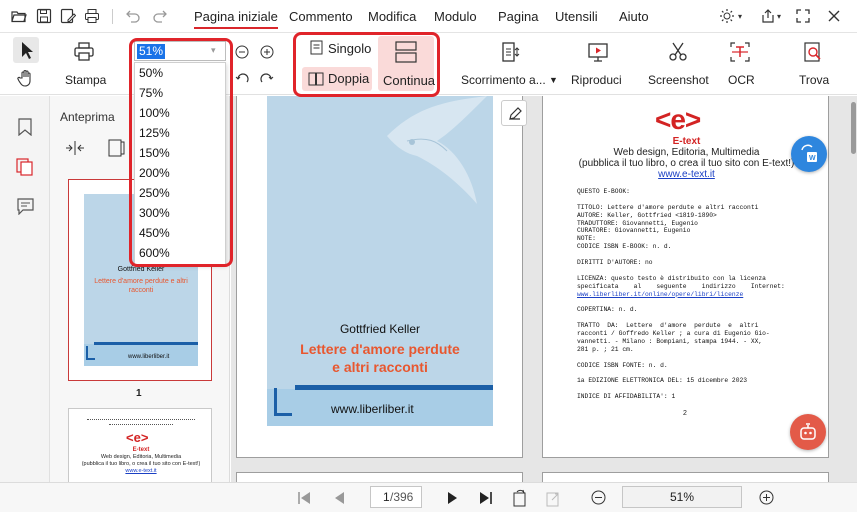 The width and height of the screenshot is (857, 512). What do you see at coordinates (813, 52) in the screenshot?
I see `find-icon` at bounding box center [813, 52].